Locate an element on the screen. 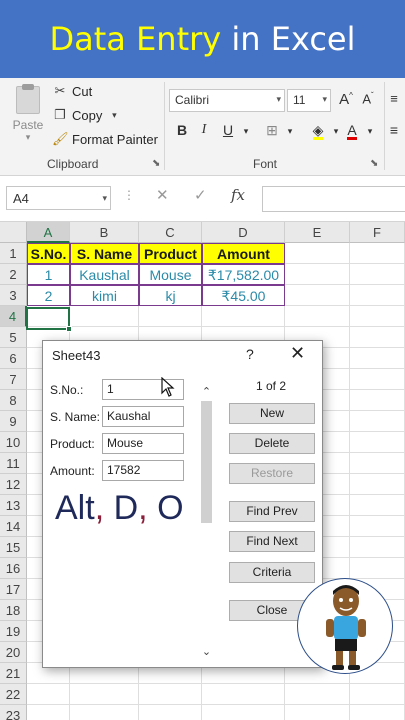 This screenshot has width=405, height=720. paste-button: Paste ▾ is located at coordinates (28, 119).